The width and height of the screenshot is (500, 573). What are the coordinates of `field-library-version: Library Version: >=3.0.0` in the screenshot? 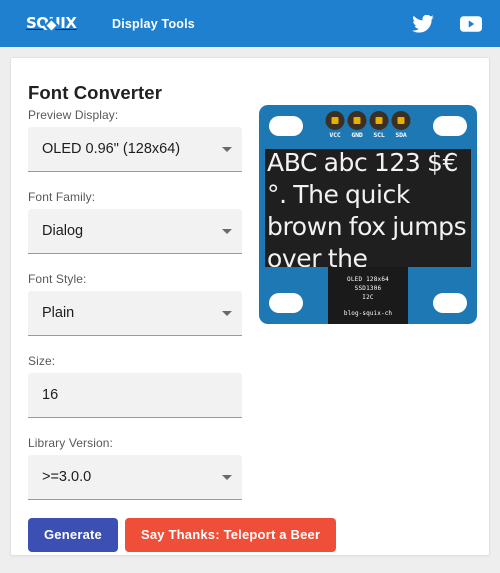 It's located at (135, 468).